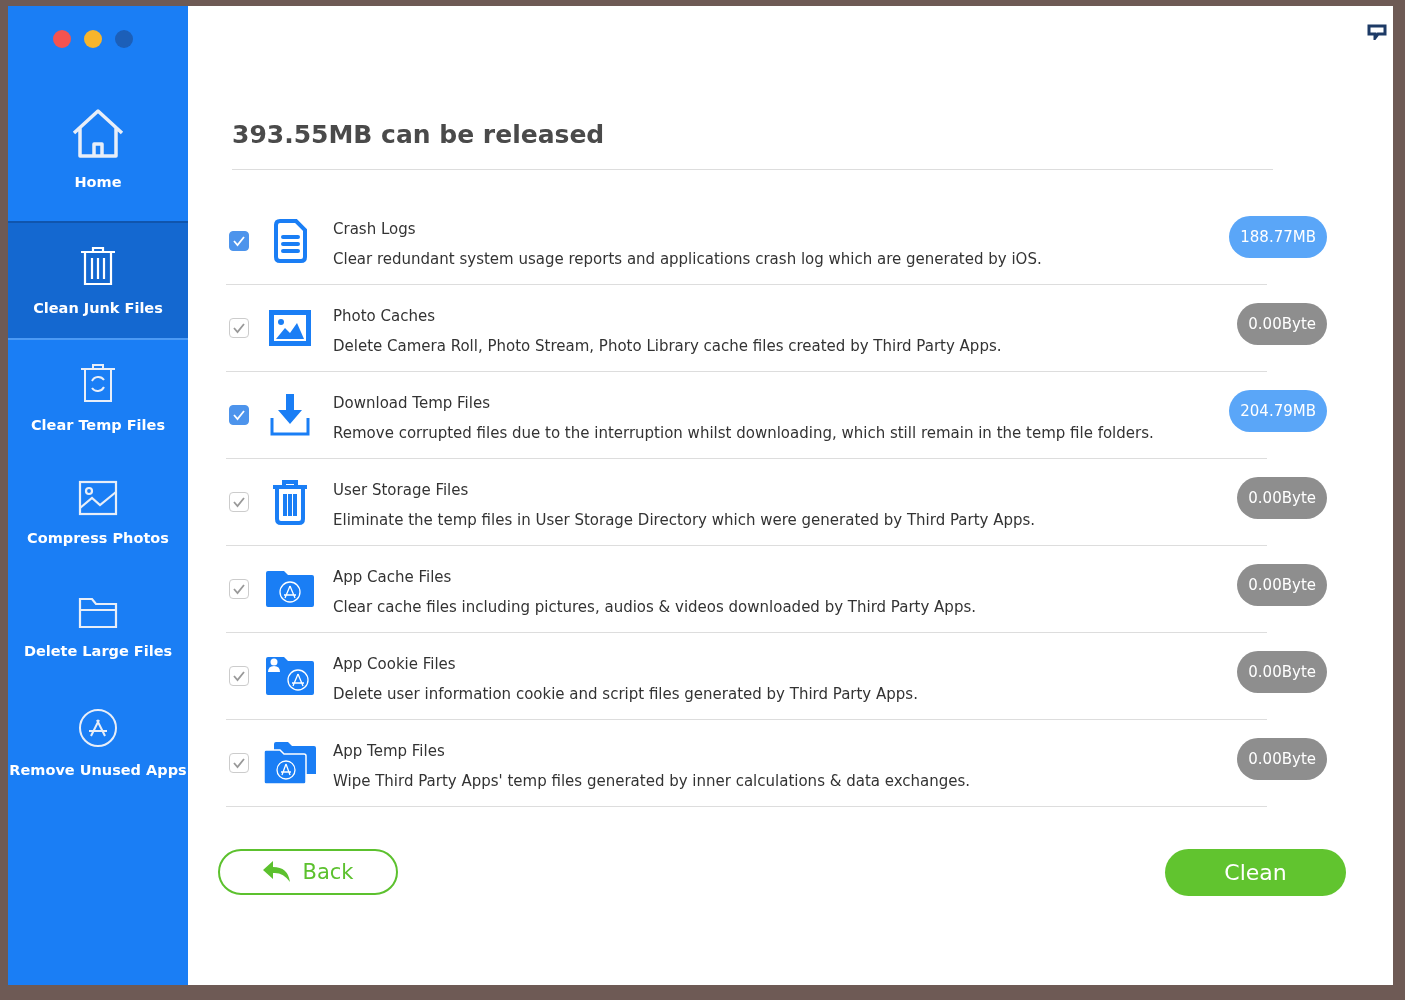 The image size is (1405, 1000). I want to click on item-description: Delete Camera Roll, Photo Stream, Photo Library cache files created by Third Party Apps., so click(667, 346).